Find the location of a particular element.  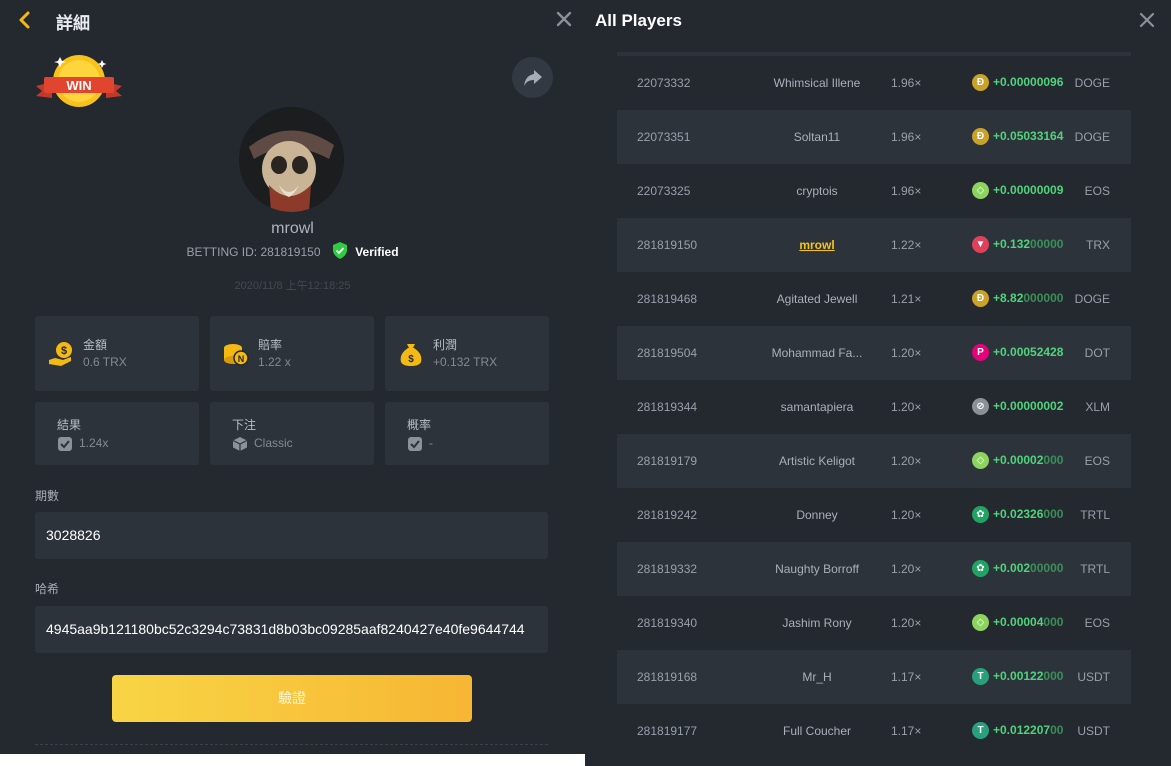

share-button is located at coordinates (532, 77).